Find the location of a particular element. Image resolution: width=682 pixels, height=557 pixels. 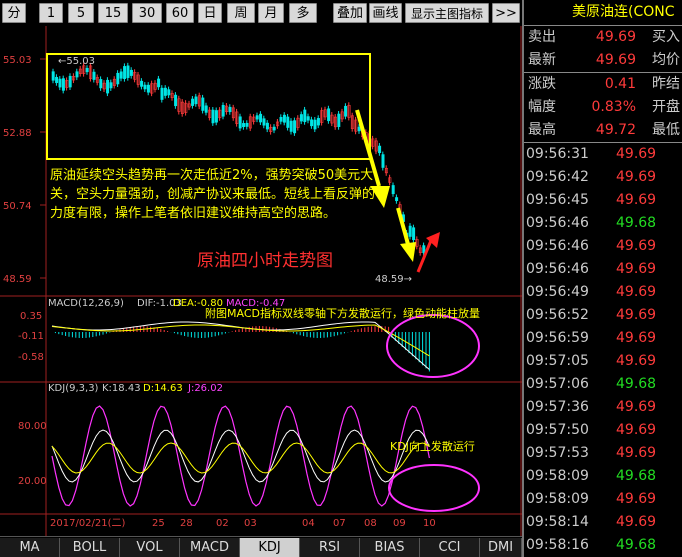

period-day-button: 日 is located at coordinates (210, 13).